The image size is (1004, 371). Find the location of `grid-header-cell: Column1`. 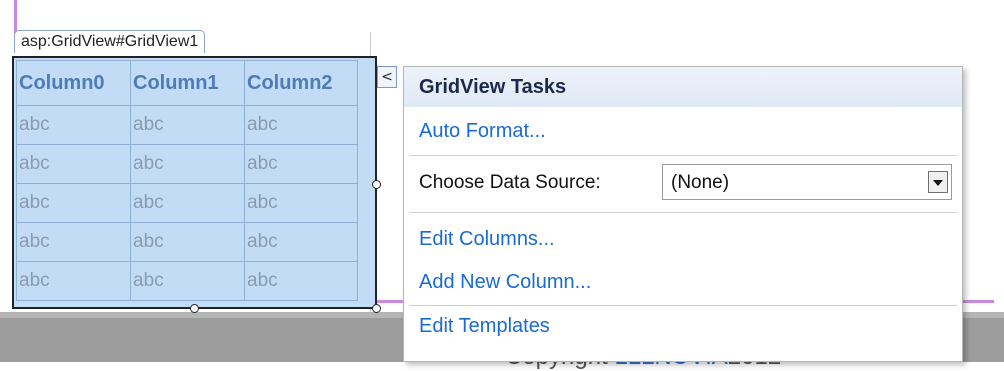

grid-header-cell: Column1 is located at coordinates (187, 83).